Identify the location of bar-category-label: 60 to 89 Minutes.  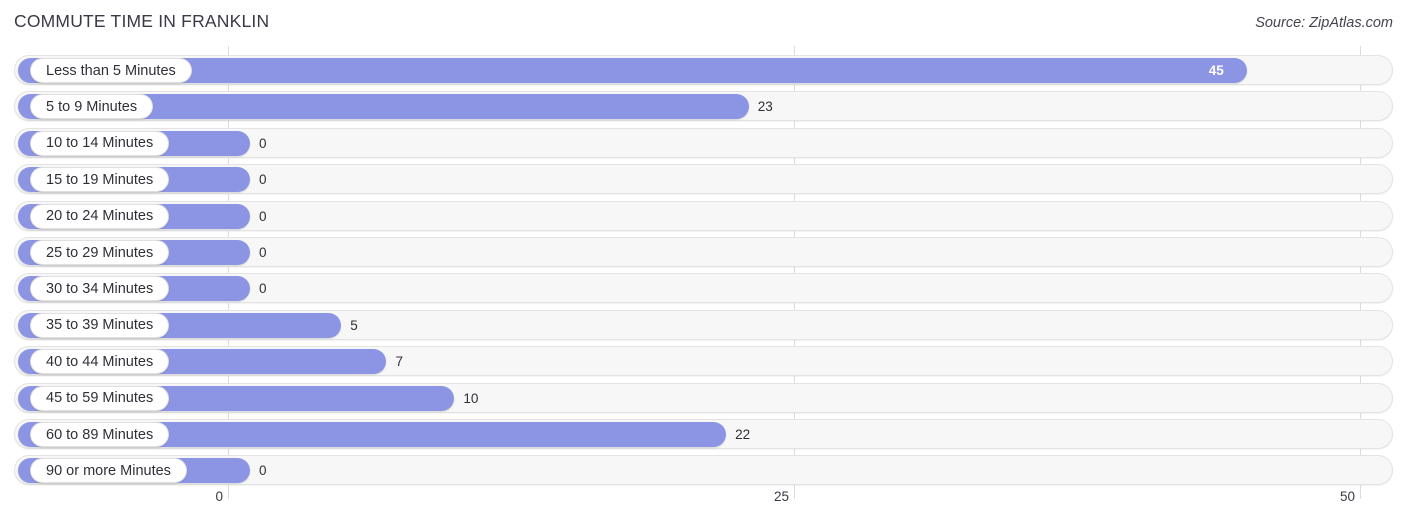
(100, 434).